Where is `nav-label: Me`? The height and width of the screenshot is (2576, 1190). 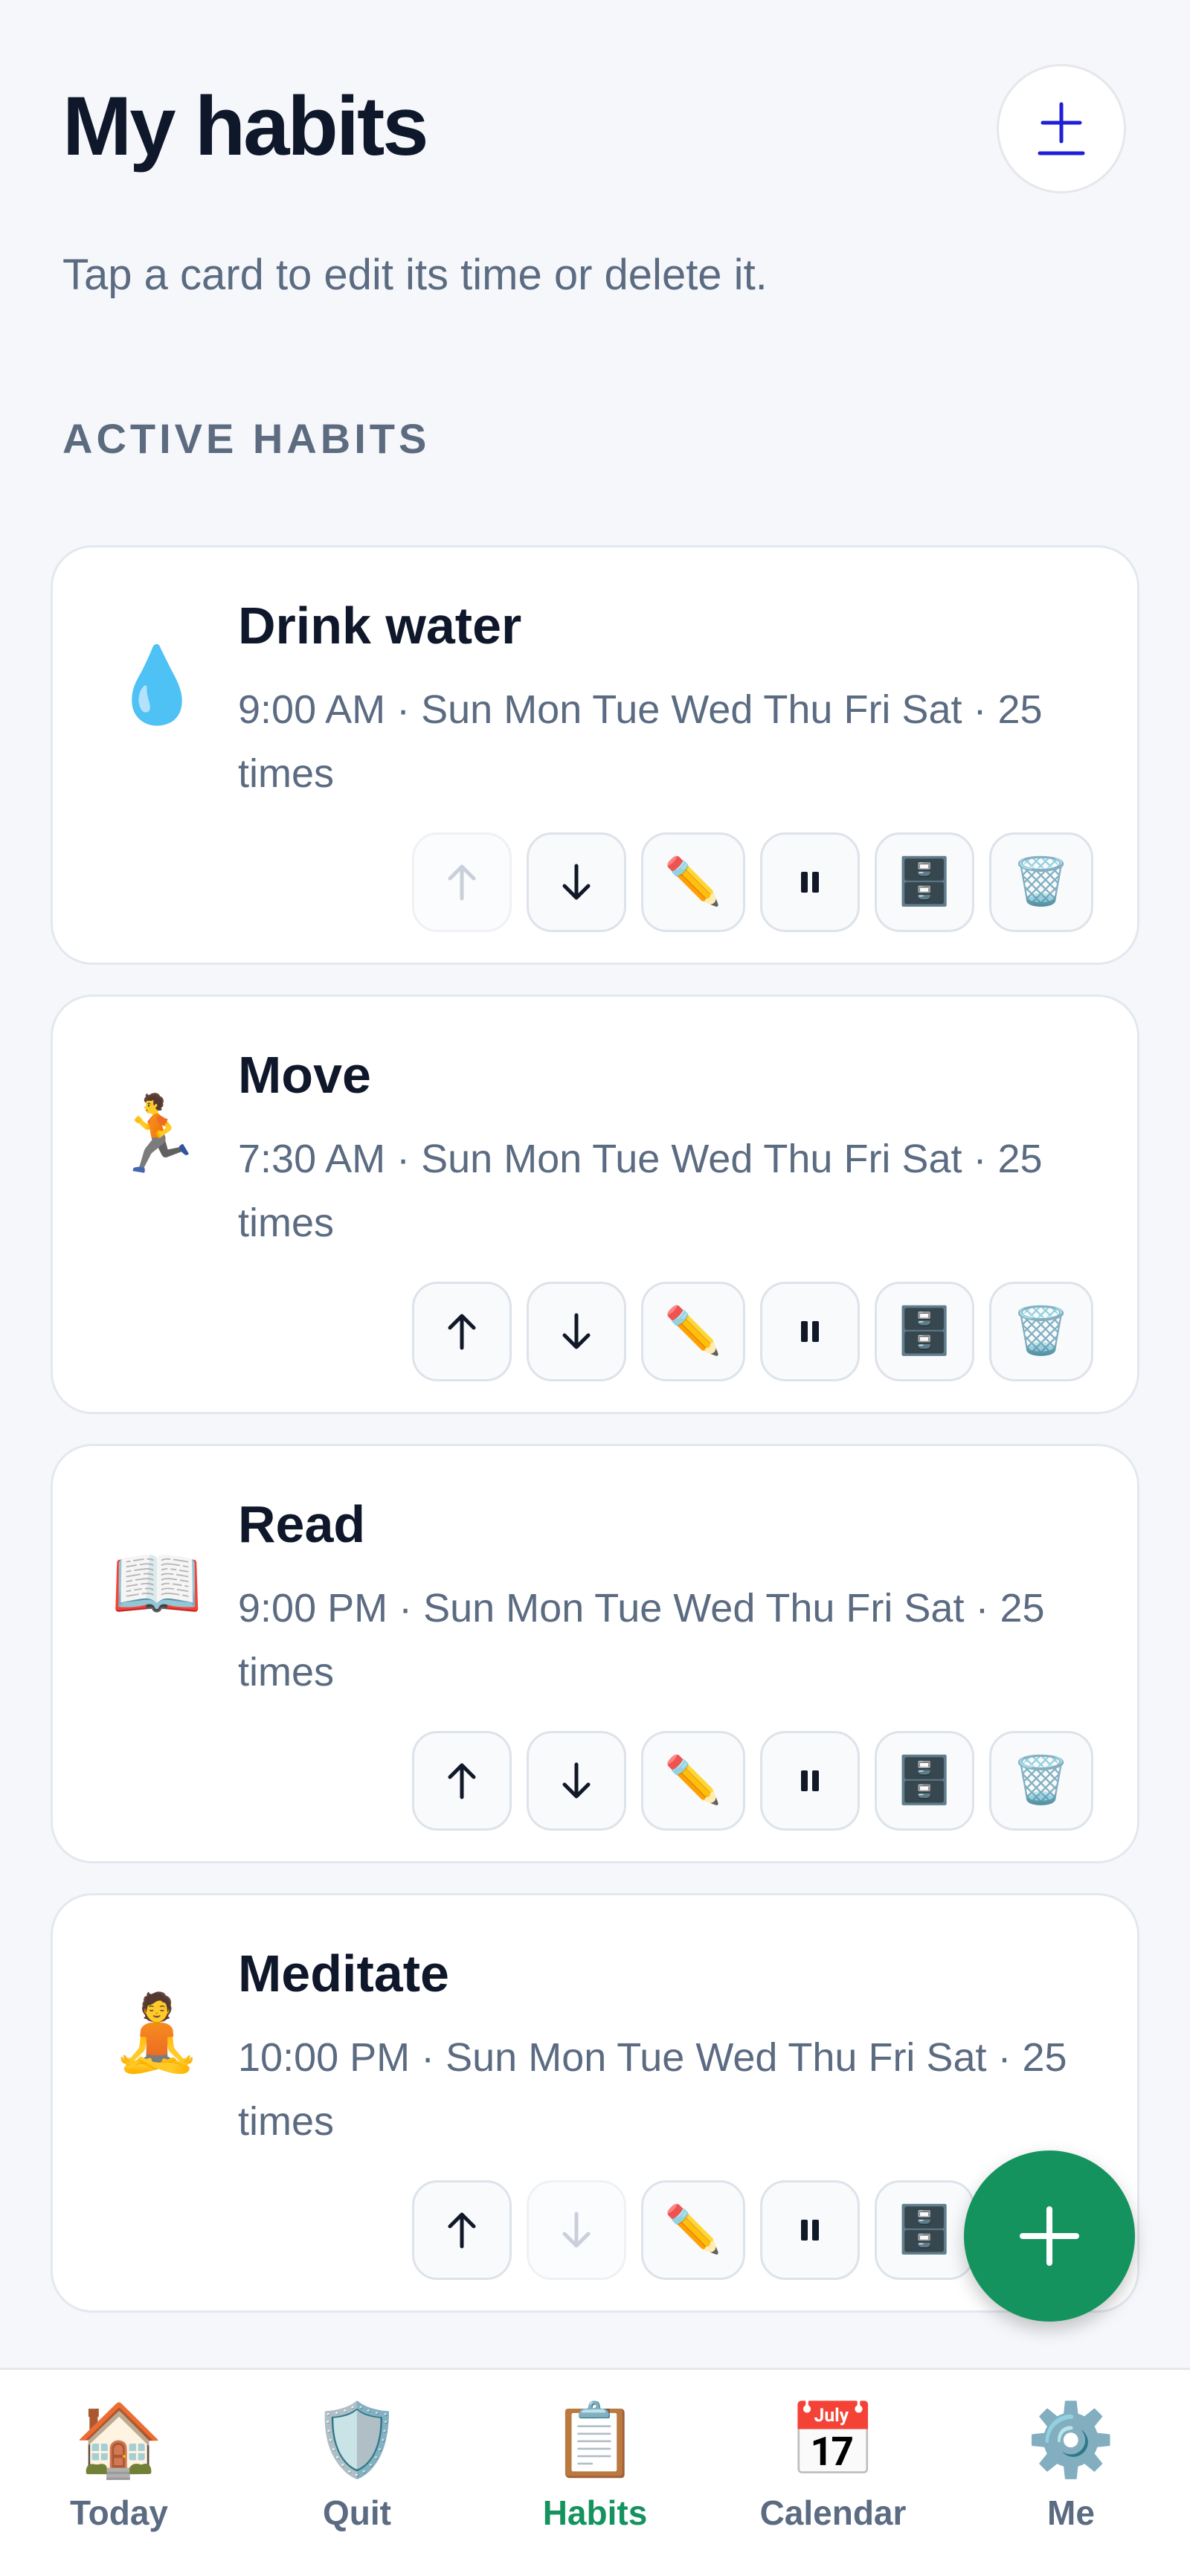 nav-label: Me is located at coordinates (1071, 2512).